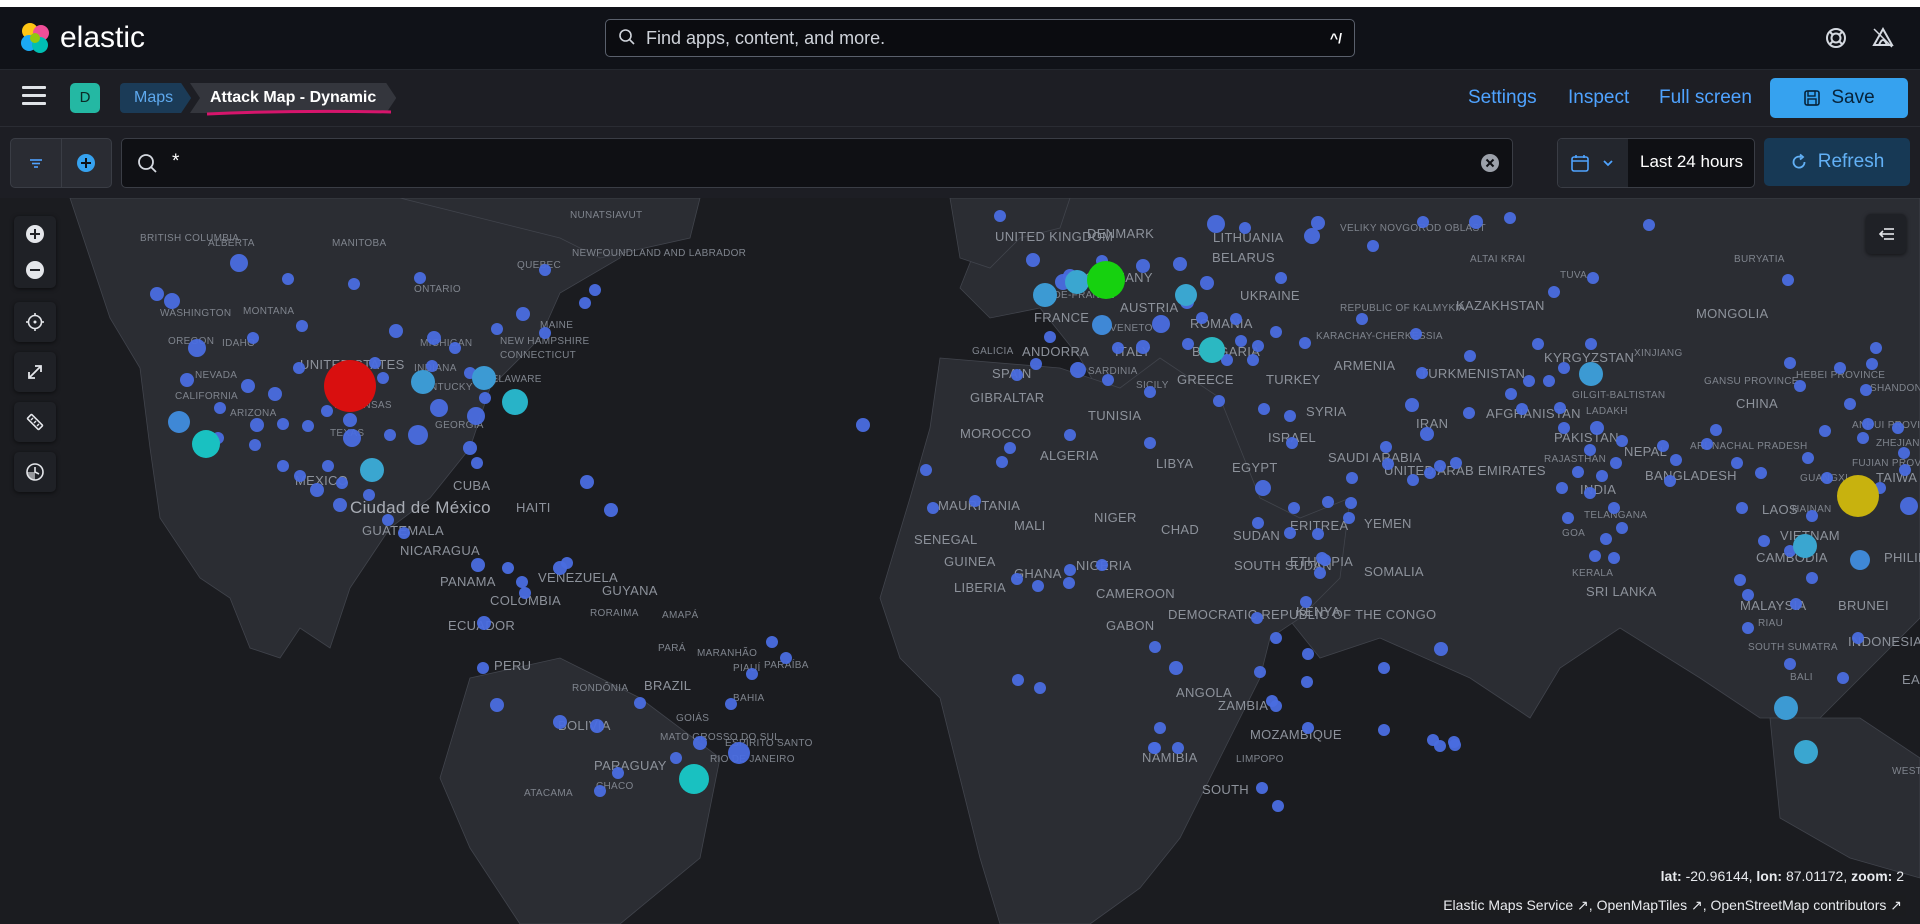 This screenshot has width=1920, height=924. What do you see at coordinates (155, 98) in the screenshot?
I see `breadcrumb-maps: Maps` at bounding box center [155, 98].